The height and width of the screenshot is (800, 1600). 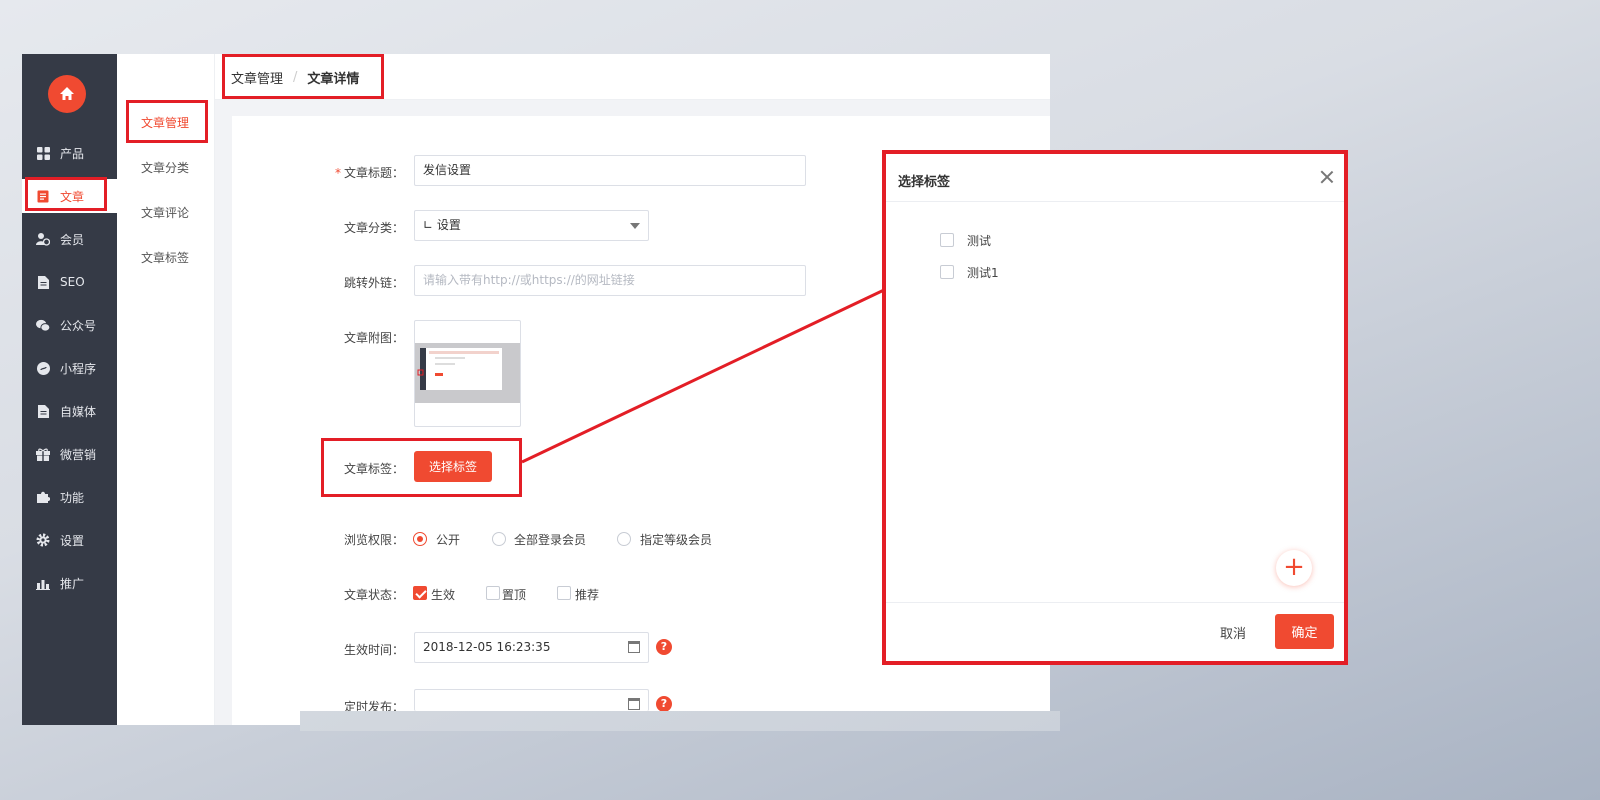 What do you see at coordinates (979, 241) in the screenshot?
I see `tag-label-test: 测试` at bounding box center [979, 241].